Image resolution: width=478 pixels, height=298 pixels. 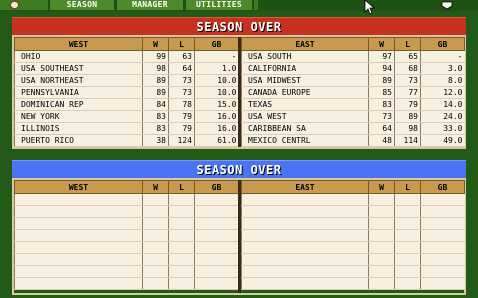 I want to click on team-name: TEXAS, so click(x=305, y=104).